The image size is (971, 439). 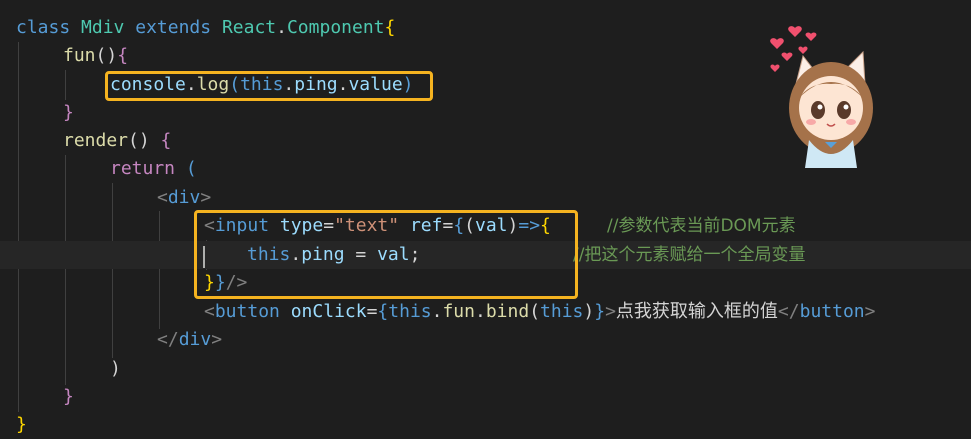 I want to click on comment: //把这个元素赋给一个全局变量, so click(x=689, y=255).